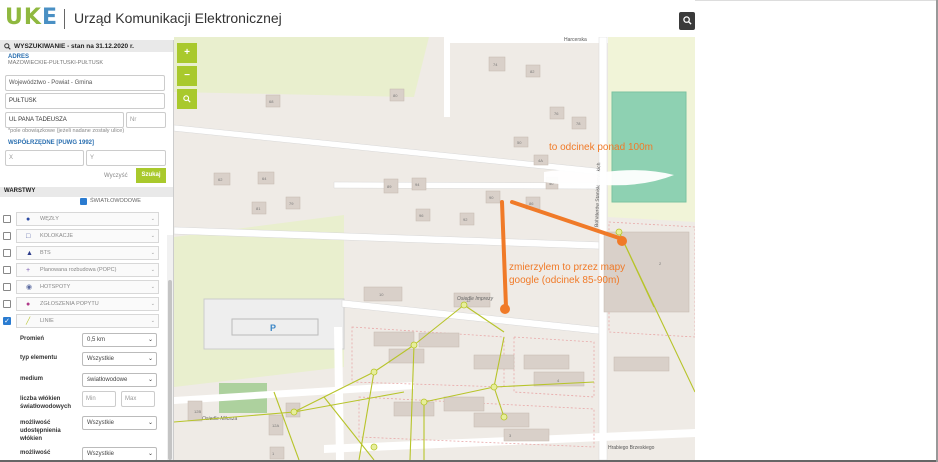 This screenshot has height=462, width=938. Describe the element at coordinates (187, 53) in the screenshot. I see `zoom-in-button: +` at that location.